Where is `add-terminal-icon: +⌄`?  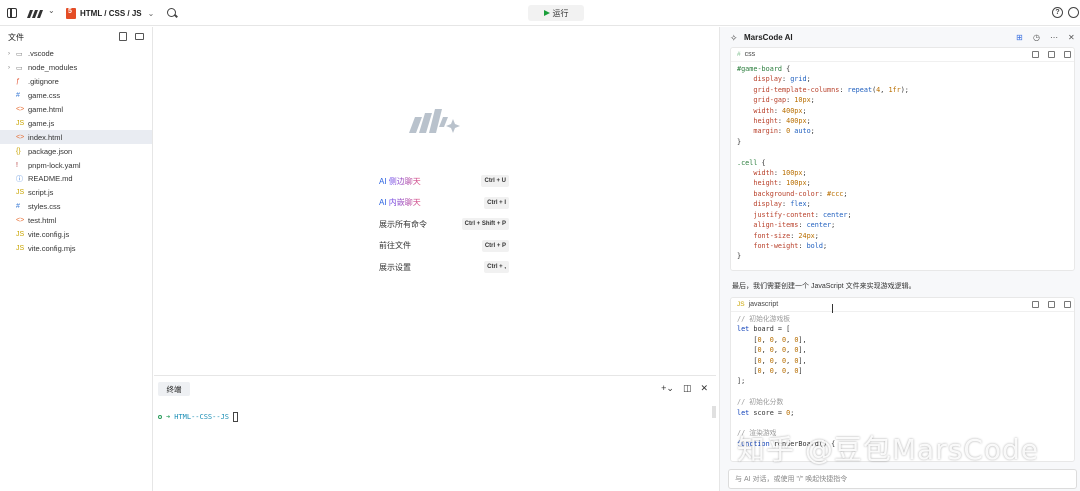
add-terminal-icon: +⌄ is located at coordinates (667, 388).